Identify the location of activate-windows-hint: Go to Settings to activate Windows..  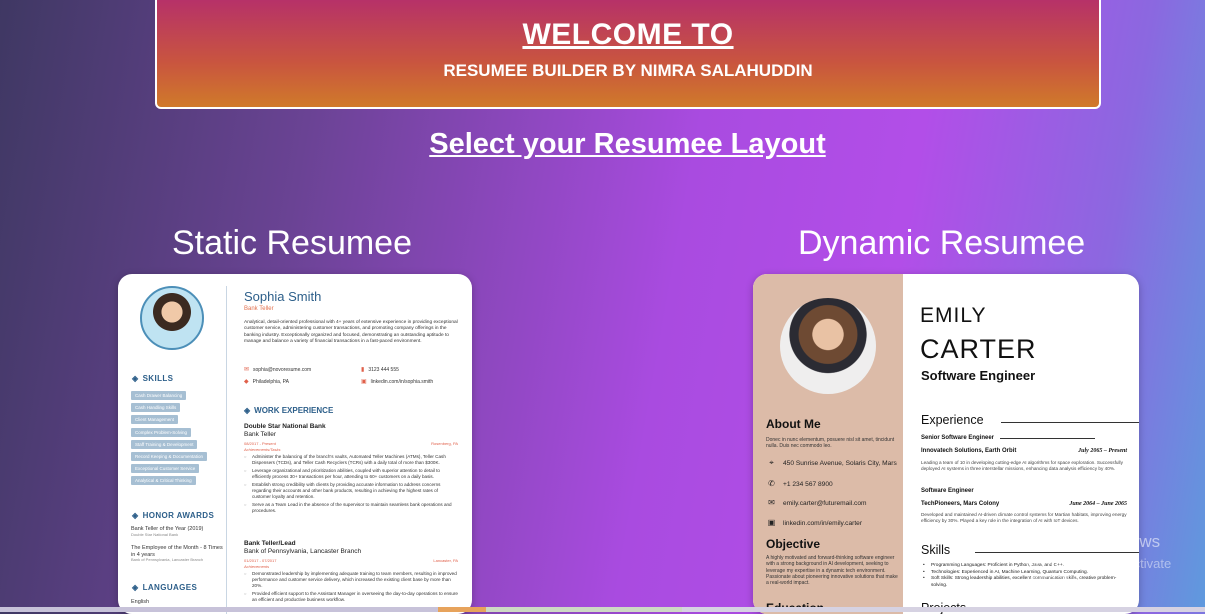
(1099, 571).